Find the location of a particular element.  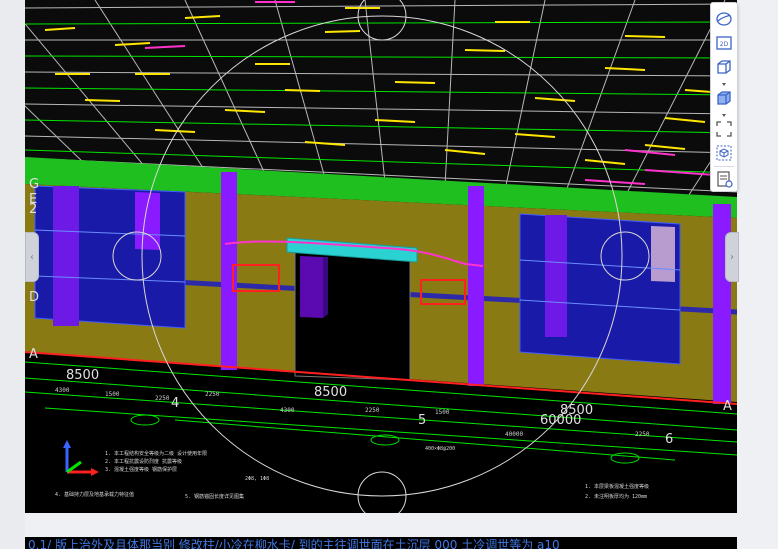

orbit-icon is located at coordinates (724, 19).